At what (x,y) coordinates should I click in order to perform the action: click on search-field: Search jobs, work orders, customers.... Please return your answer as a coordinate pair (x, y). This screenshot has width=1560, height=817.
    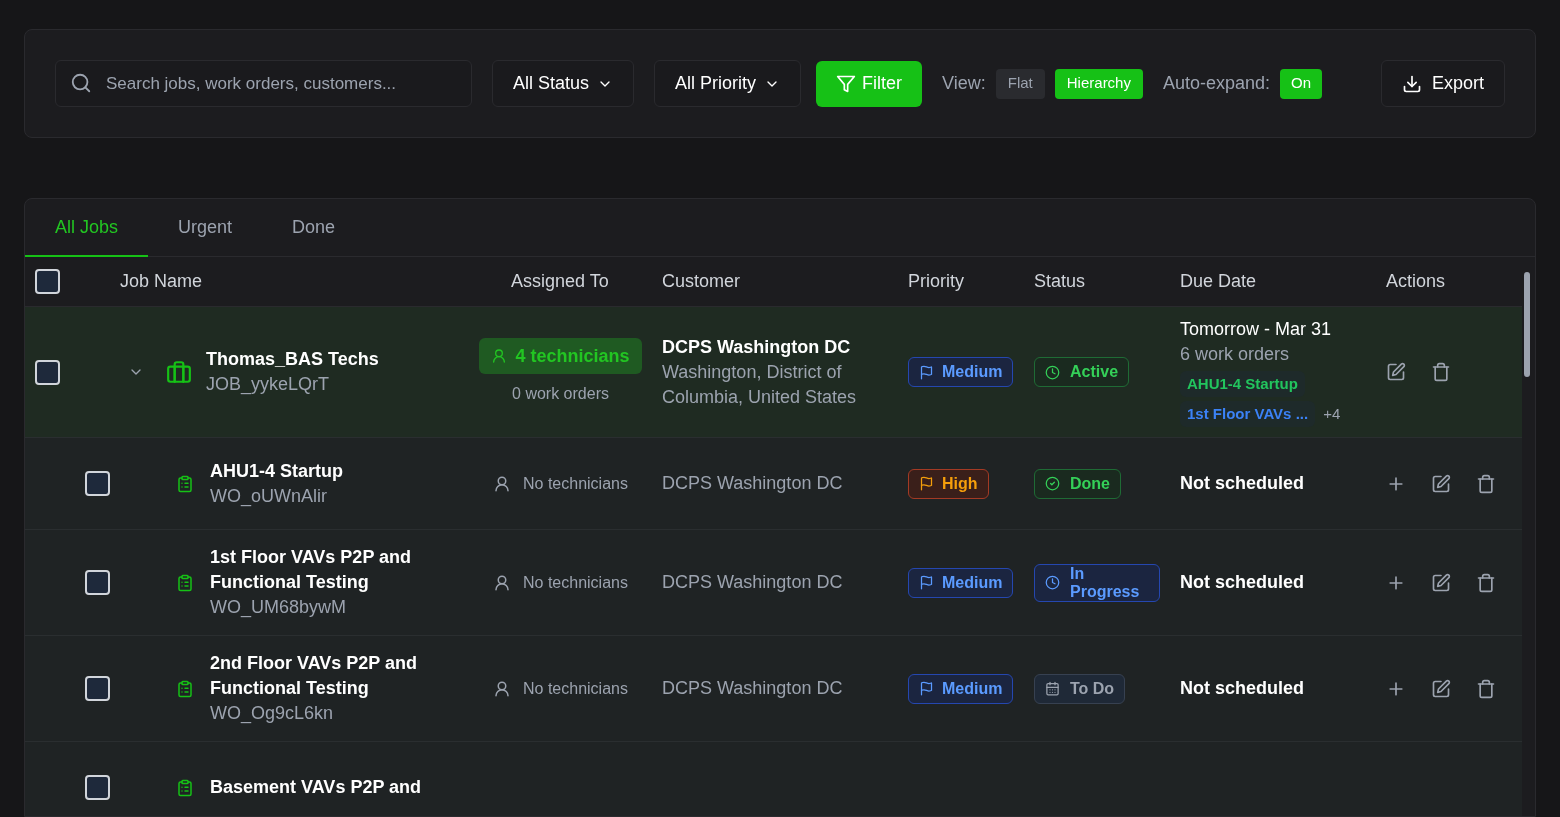
    Looking at the image, I should click on (263, 83).